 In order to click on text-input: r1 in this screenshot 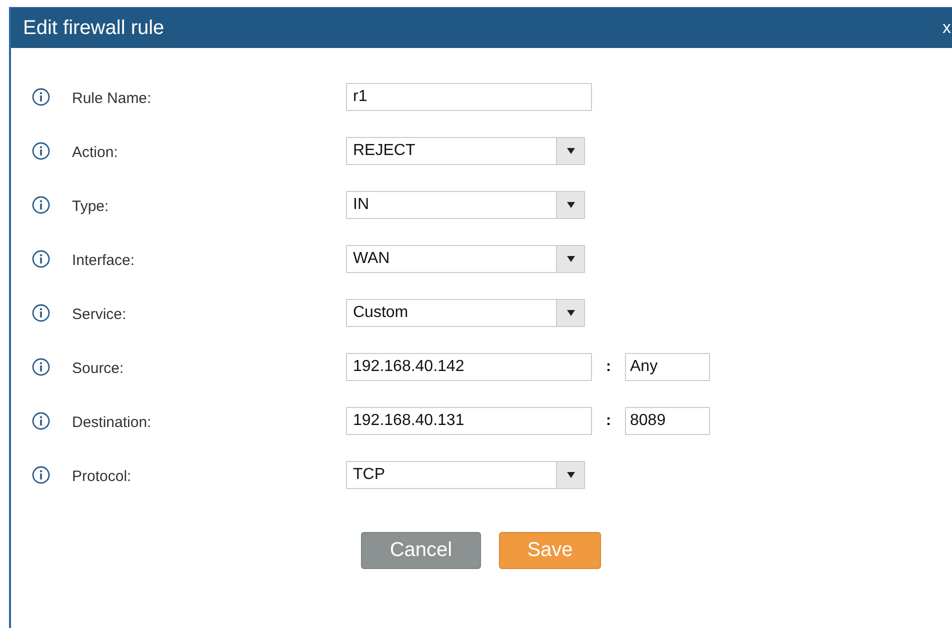, I will do `click(469, 96)`.